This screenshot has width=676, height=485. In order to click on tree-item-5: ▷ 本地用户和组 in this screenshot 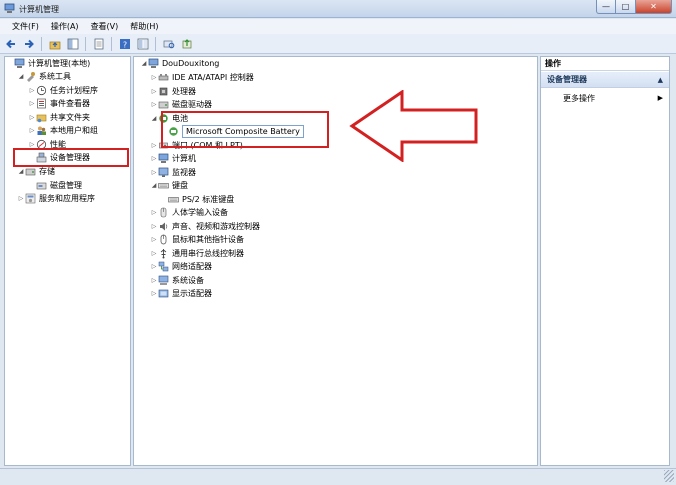, I will do `click(63, 130)`.